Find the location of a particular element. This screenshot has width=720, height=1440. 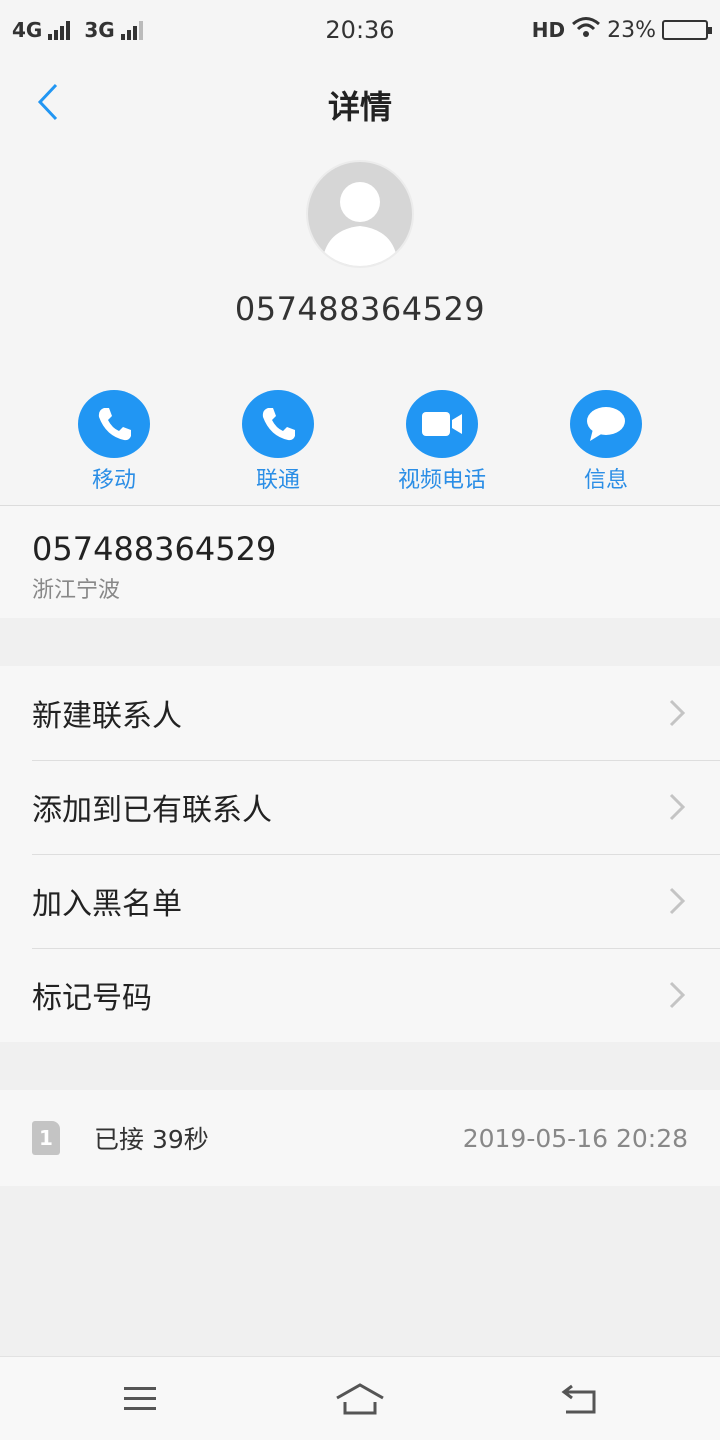

contact-number: 057488364529 is located at coordinates (360, 309).